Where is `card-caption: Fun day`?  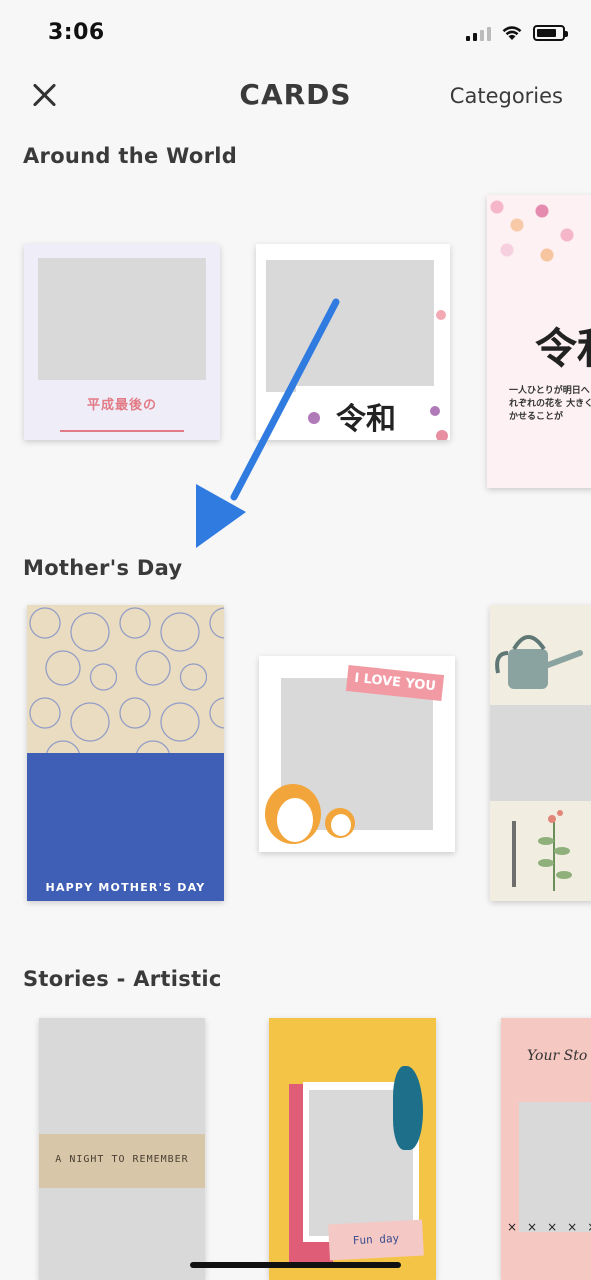
card-caption: Fun day is located at coordinates (376, 1240).